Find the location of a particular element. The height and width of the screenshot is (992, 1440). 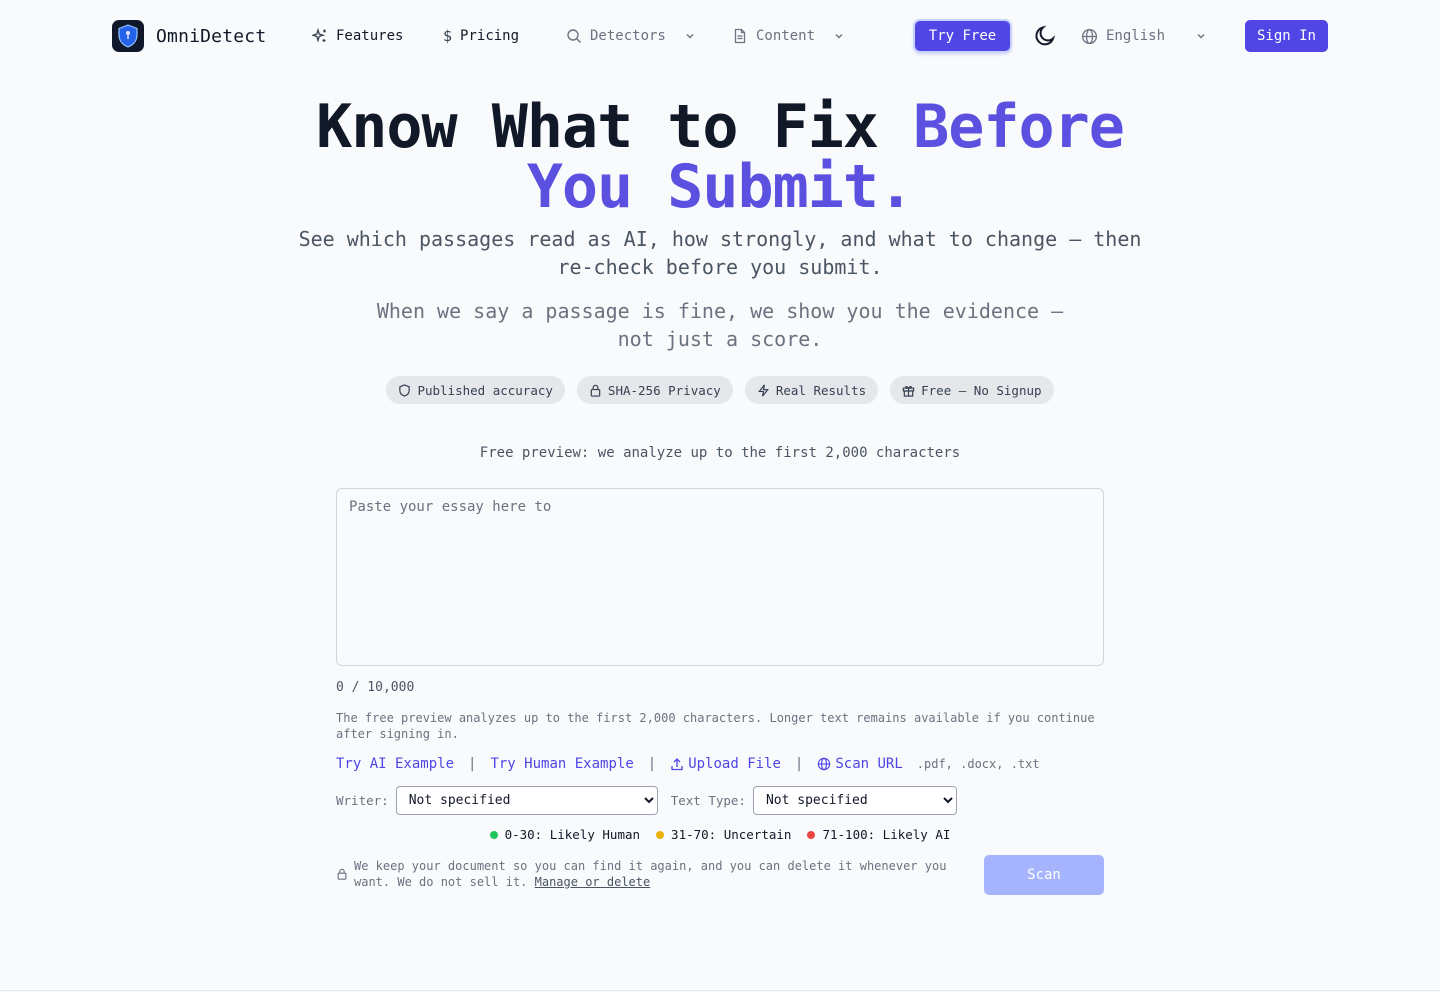

nav-features-label: Features is located at coordinates (370, 36).